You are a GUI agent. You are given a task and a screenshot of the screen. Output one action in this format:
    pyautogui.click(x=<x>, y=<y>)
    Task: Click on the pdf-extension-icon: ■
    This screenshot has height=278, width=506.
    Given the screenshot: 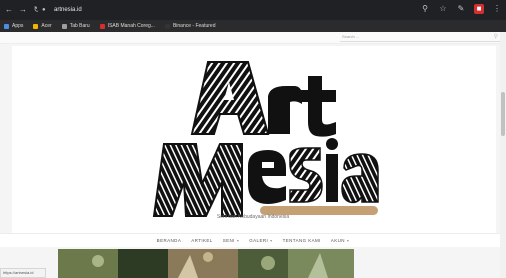 What is the action you would take?
    pyautogui.click(x=479, y=9)
    